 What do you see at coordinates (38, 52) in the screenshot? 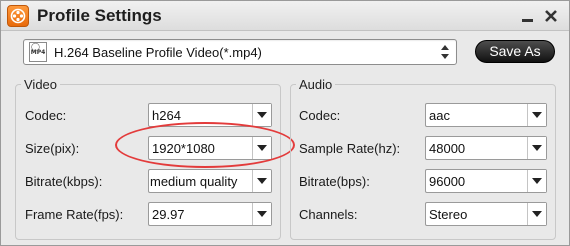
I see `mp4-format-icon: ◯ MP4` at bounding box center [38, 52].